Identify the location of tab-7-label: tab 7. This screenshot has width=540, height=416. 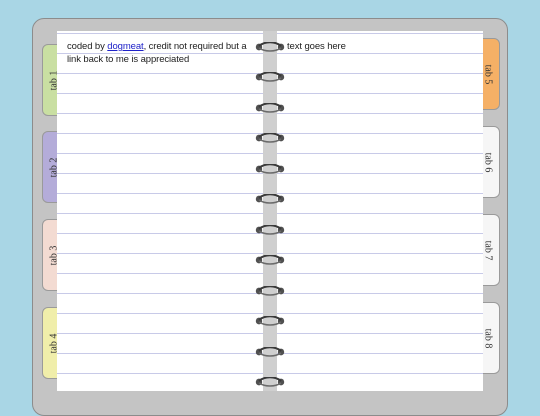
(488, 250).